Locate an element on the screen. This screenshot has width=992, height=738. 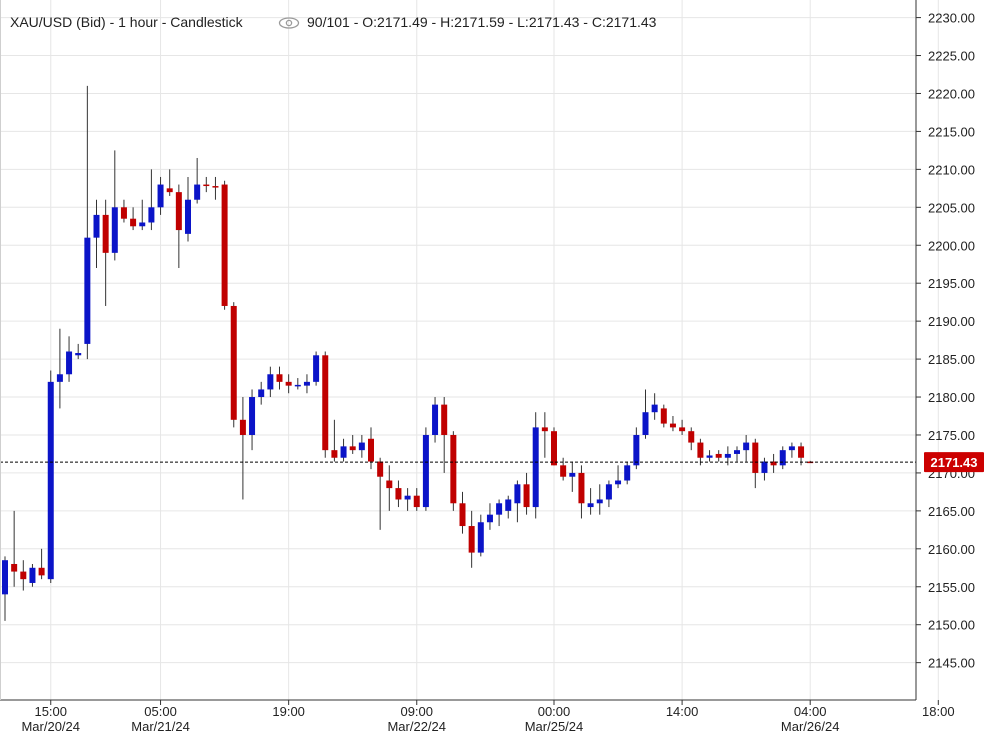
x-tick-label: 04:00 is located at coordinates (810, 711).